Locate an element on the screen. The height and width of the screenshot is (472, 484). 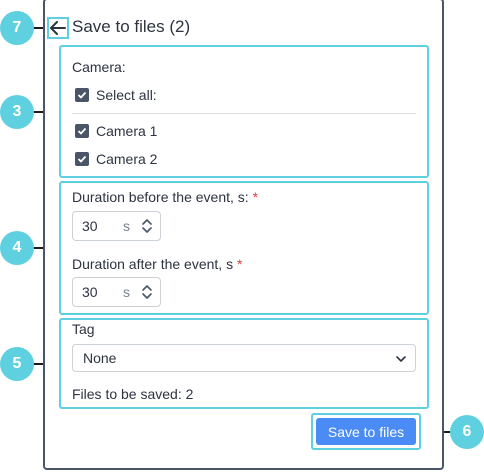
camera-label: Camera: is located at coordinates (99, 67).